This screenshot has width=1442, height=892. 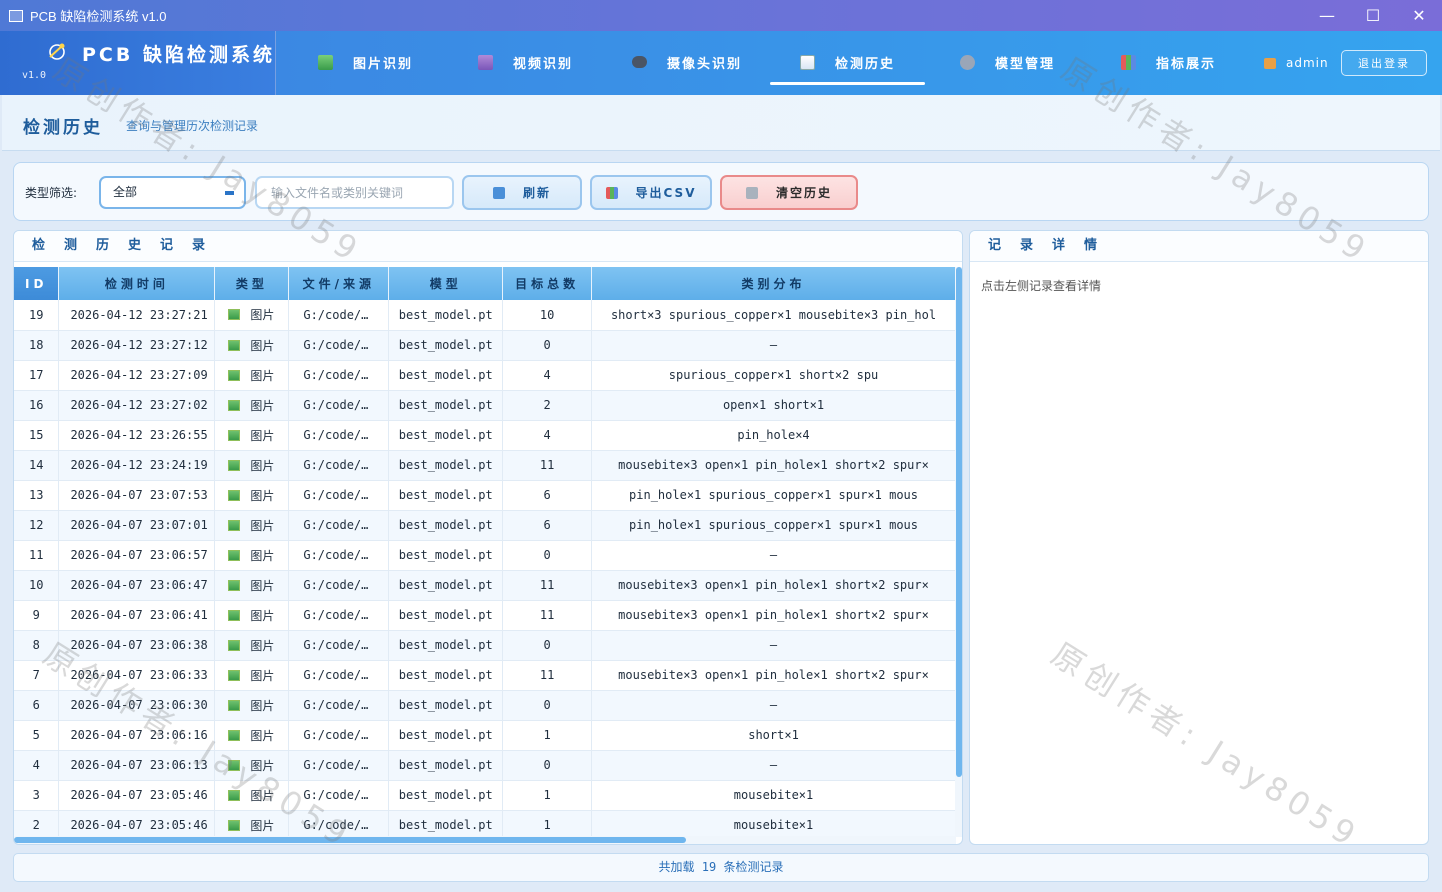 I want to click on brand-block: PCB 缺陷检测系统 v1.0, so click(x=138, y=63).